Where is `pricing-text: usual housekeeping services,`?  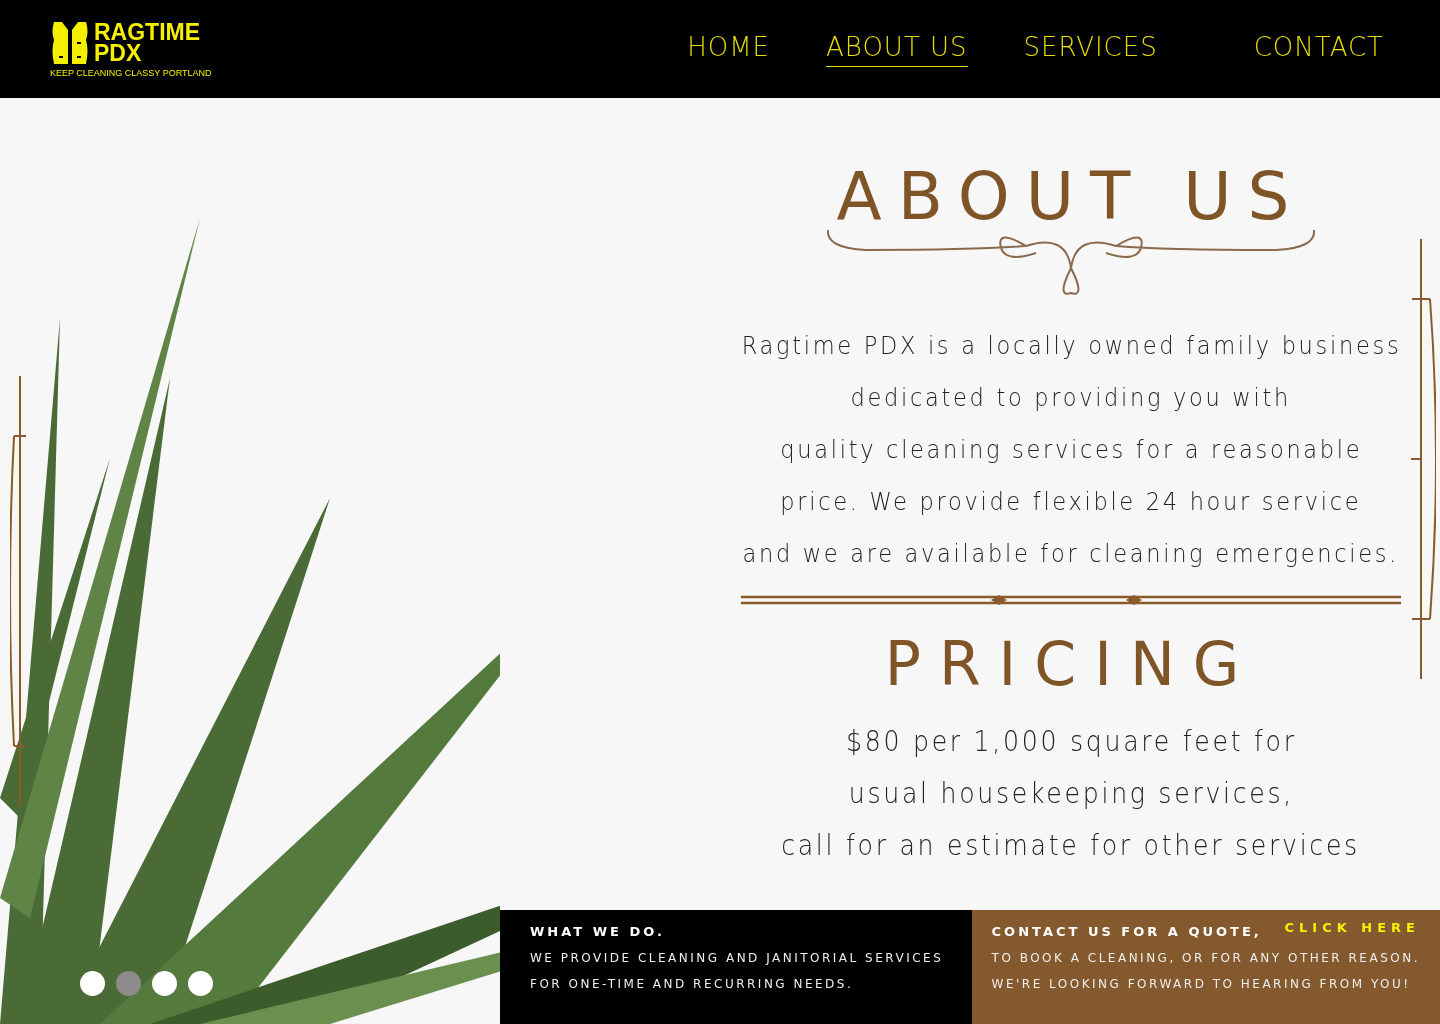
pricing-text: usual housekeeping services, is located at coordinates (1071, 794).